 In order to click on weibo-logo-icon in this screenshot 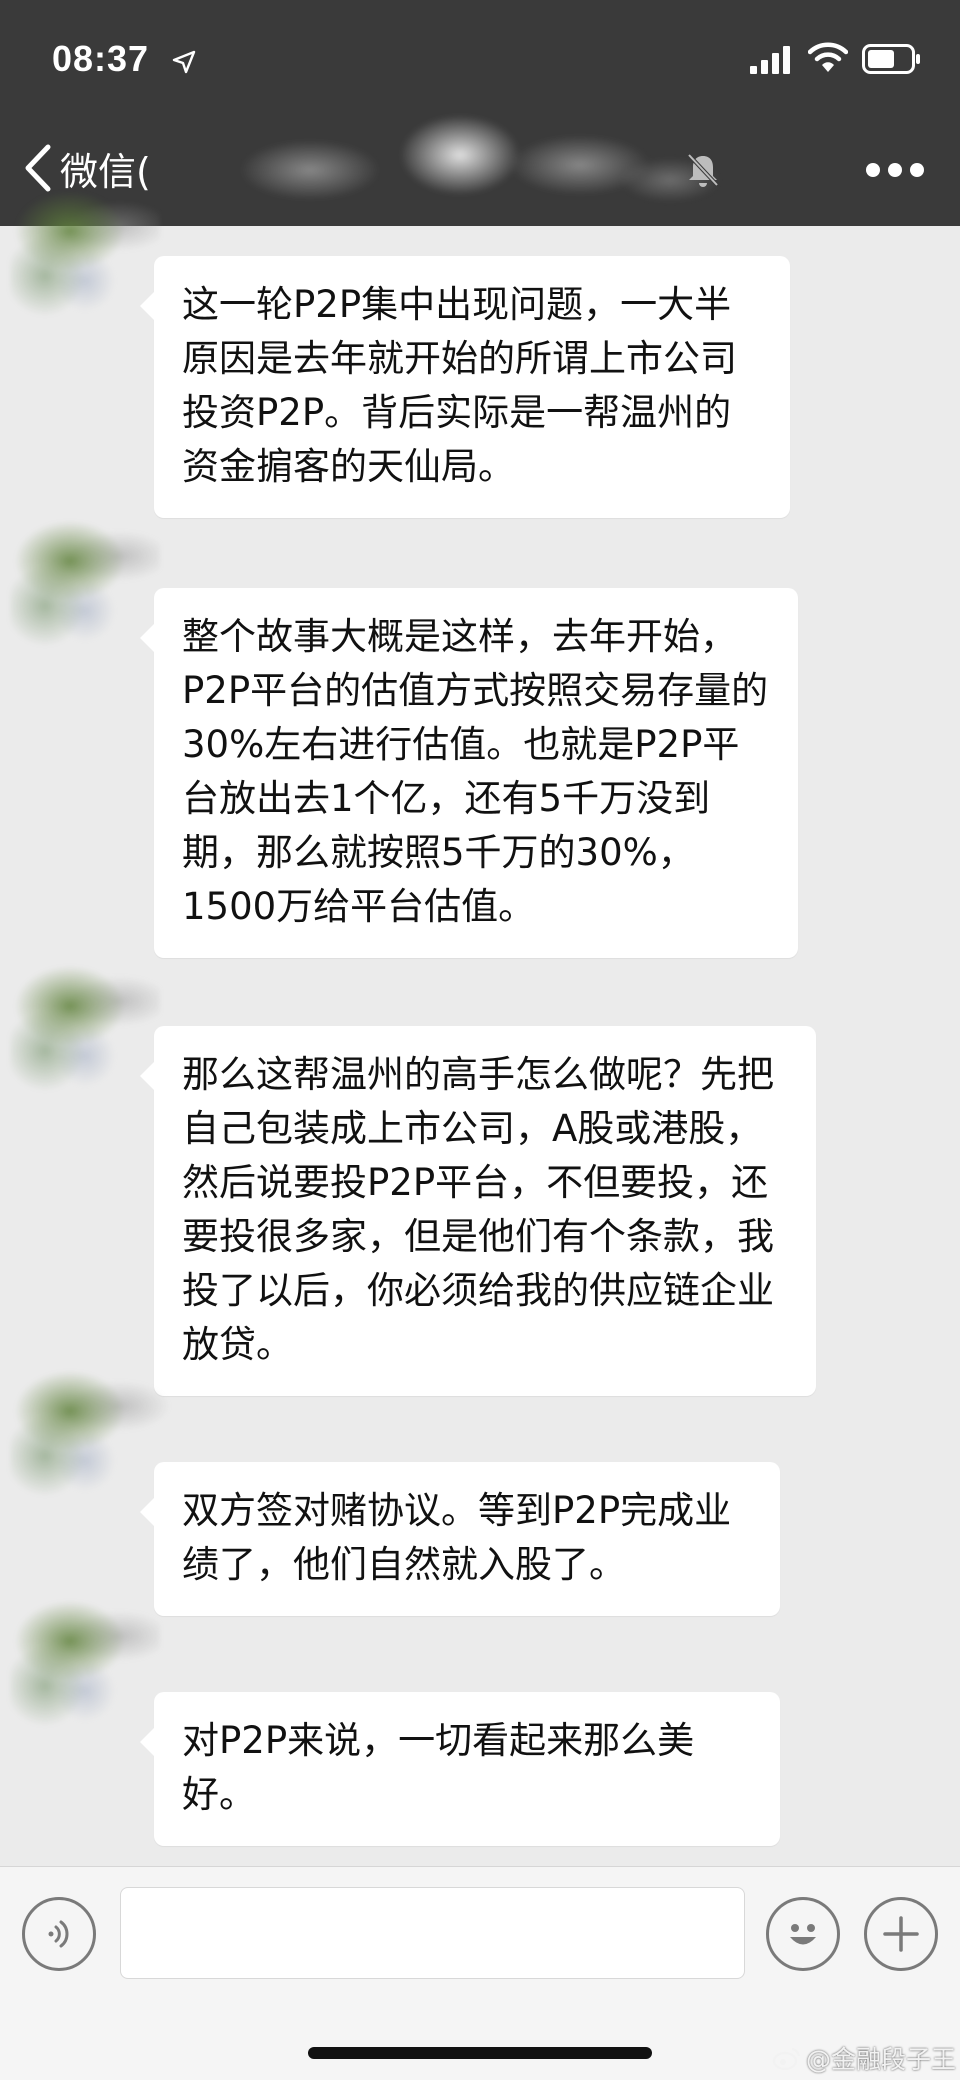, I will do `click(786, 2059)`.